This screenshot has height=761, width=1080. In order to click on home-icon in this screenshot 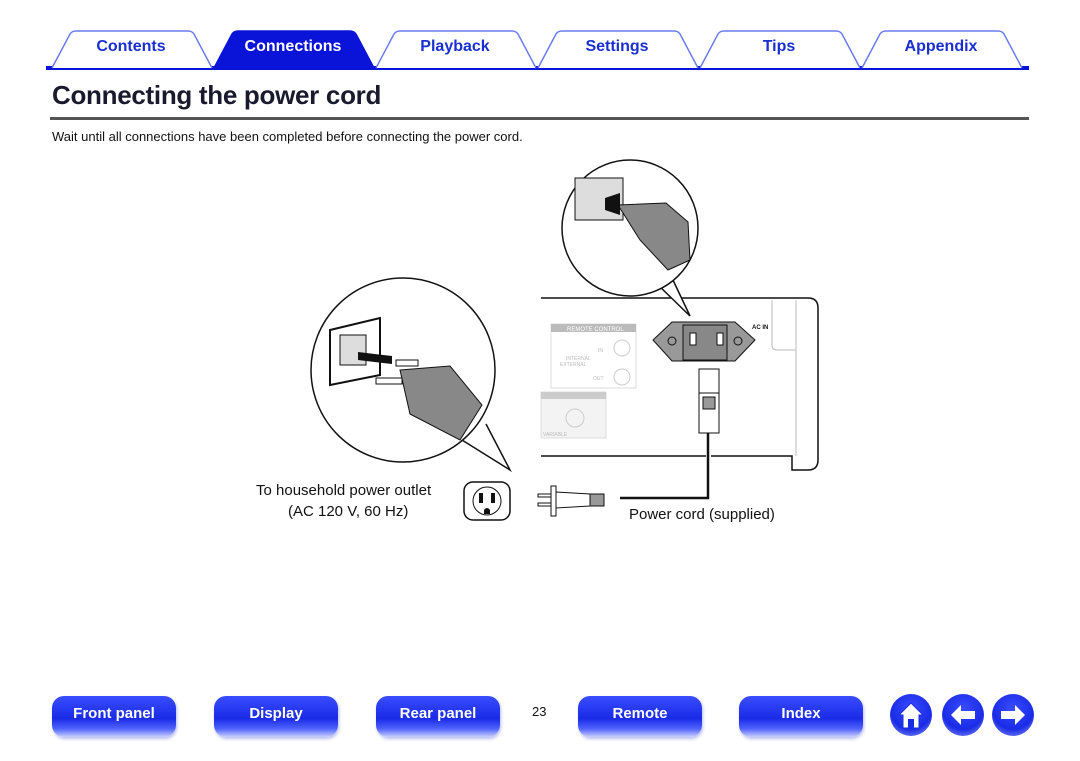, I will do `click(911, 715)`.